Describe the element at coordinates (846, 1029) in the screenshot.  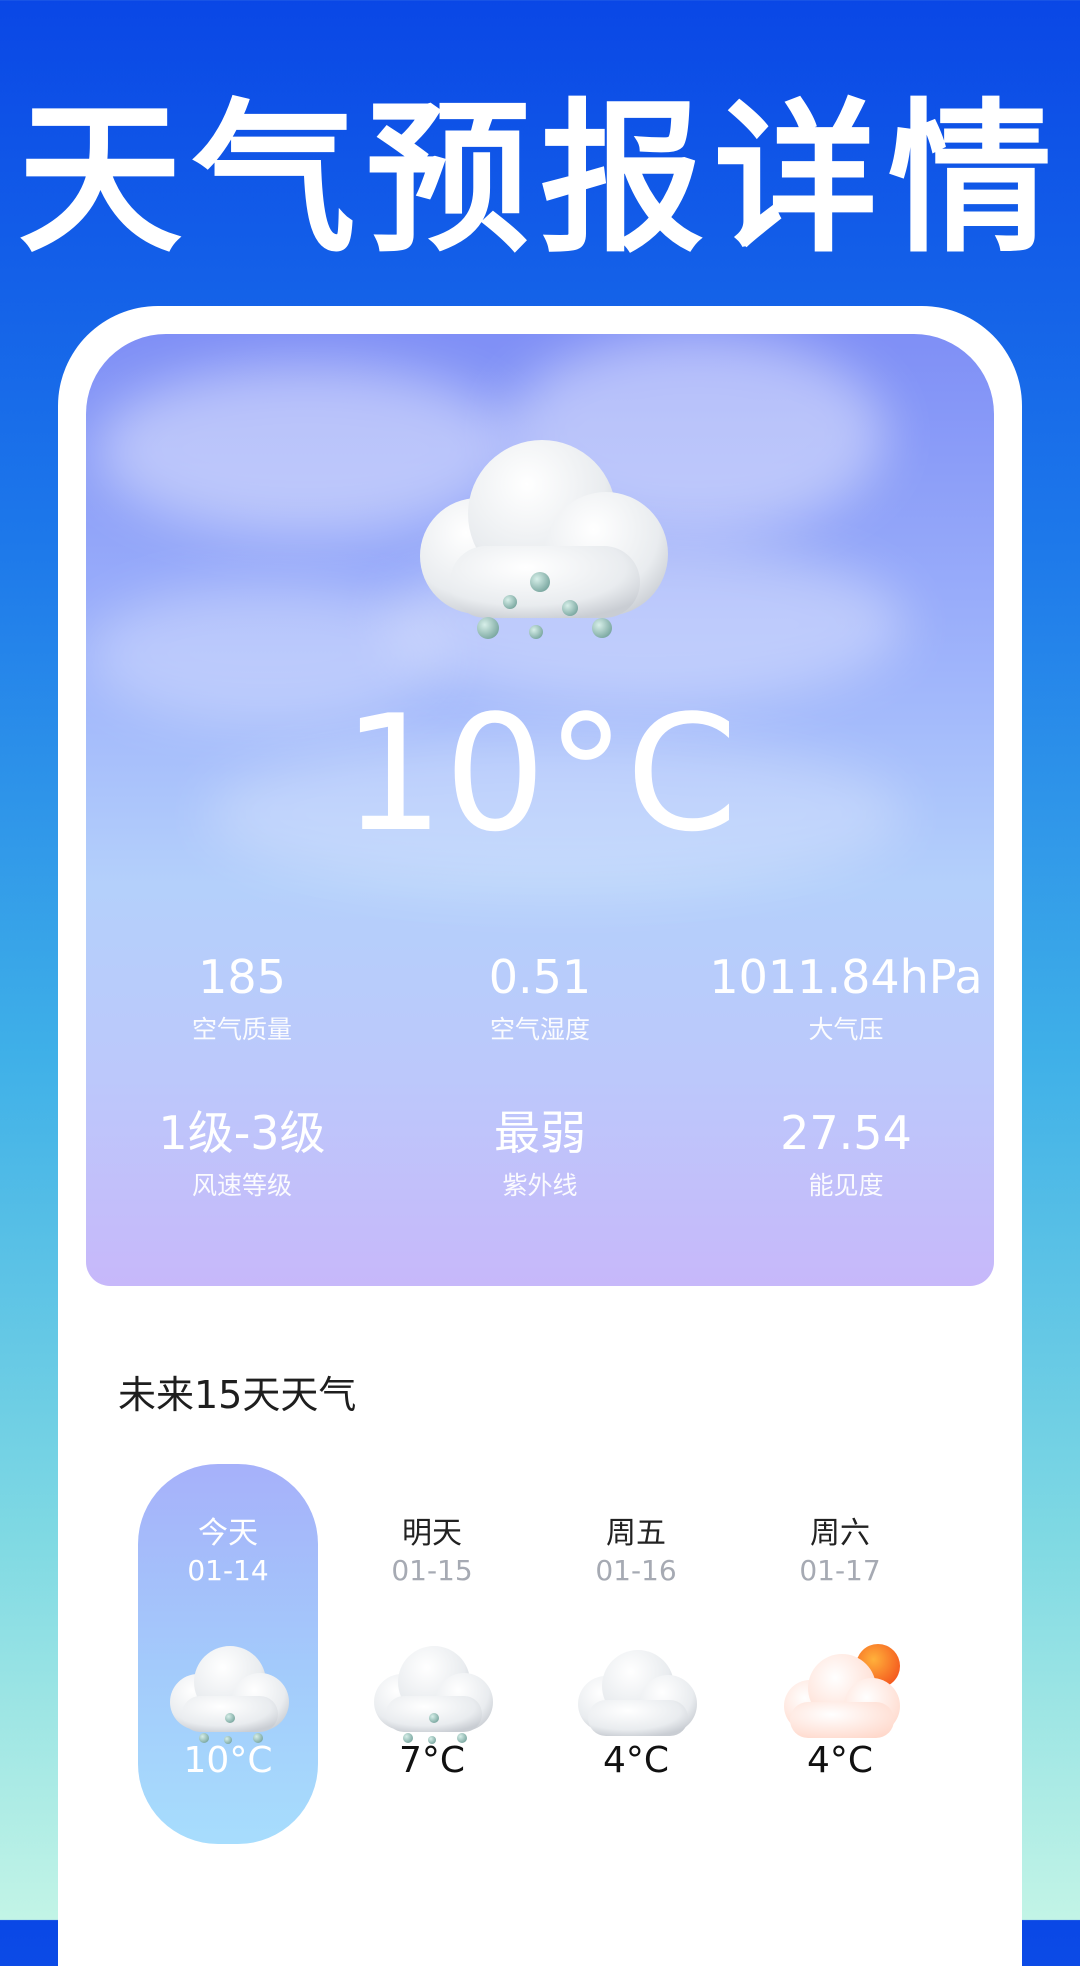
I see `stat-label: 大气压` at that location.